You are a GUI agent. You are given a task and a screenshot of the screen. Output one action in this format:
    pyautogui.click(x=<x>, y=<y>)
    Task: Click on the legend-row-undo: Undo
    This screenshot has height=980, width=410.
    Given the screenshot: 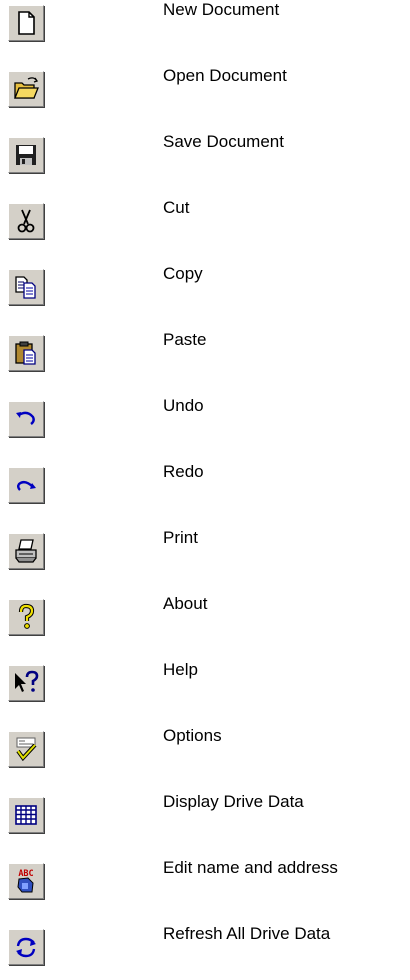 What is the action you would take?
    pyautogui.click(x=205, y=424)
    